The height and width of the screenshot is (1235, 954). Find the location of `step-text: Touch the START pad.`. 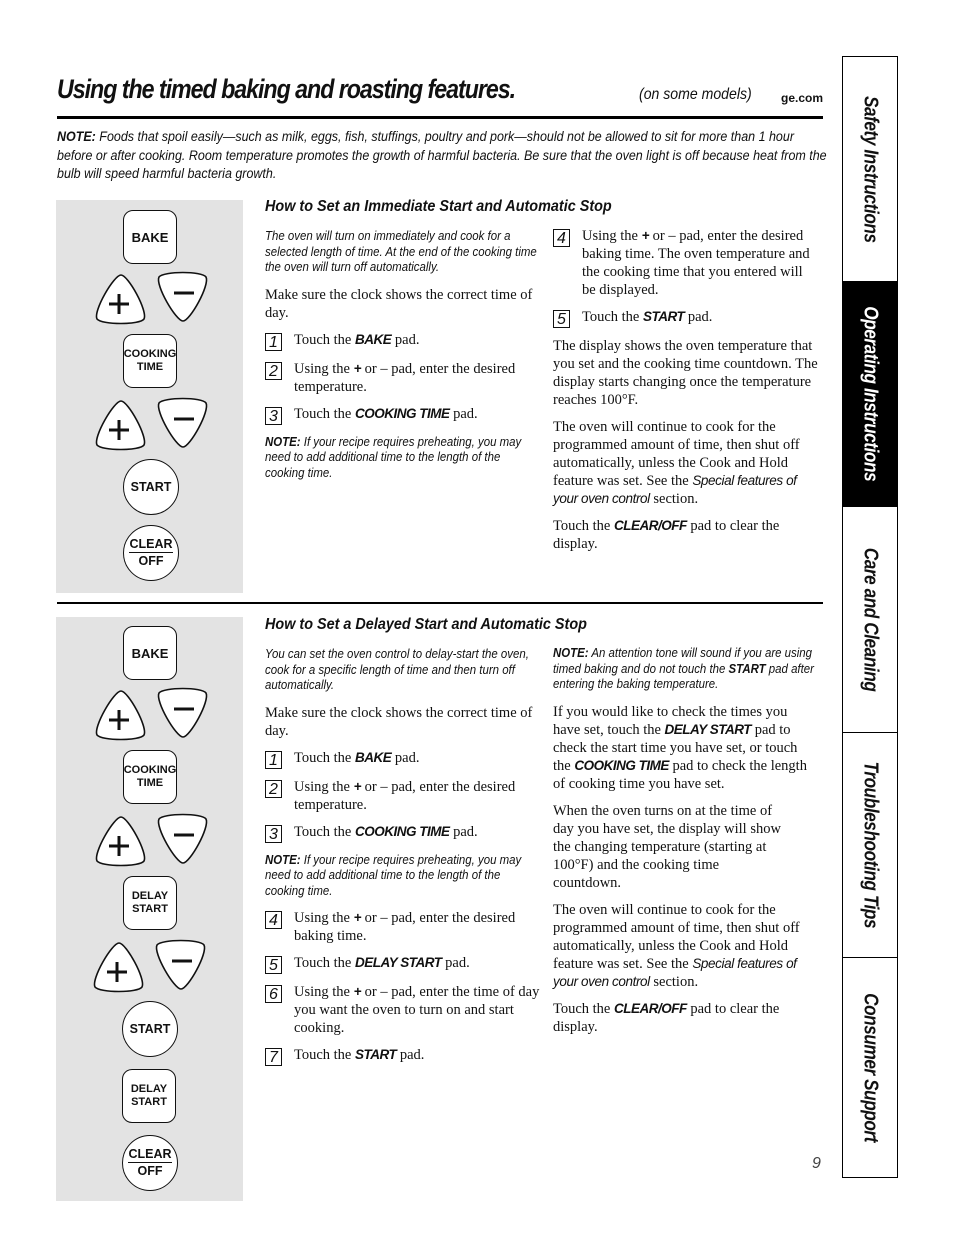

step-text: Touch the START pad. is located at coordinates (700, 317).